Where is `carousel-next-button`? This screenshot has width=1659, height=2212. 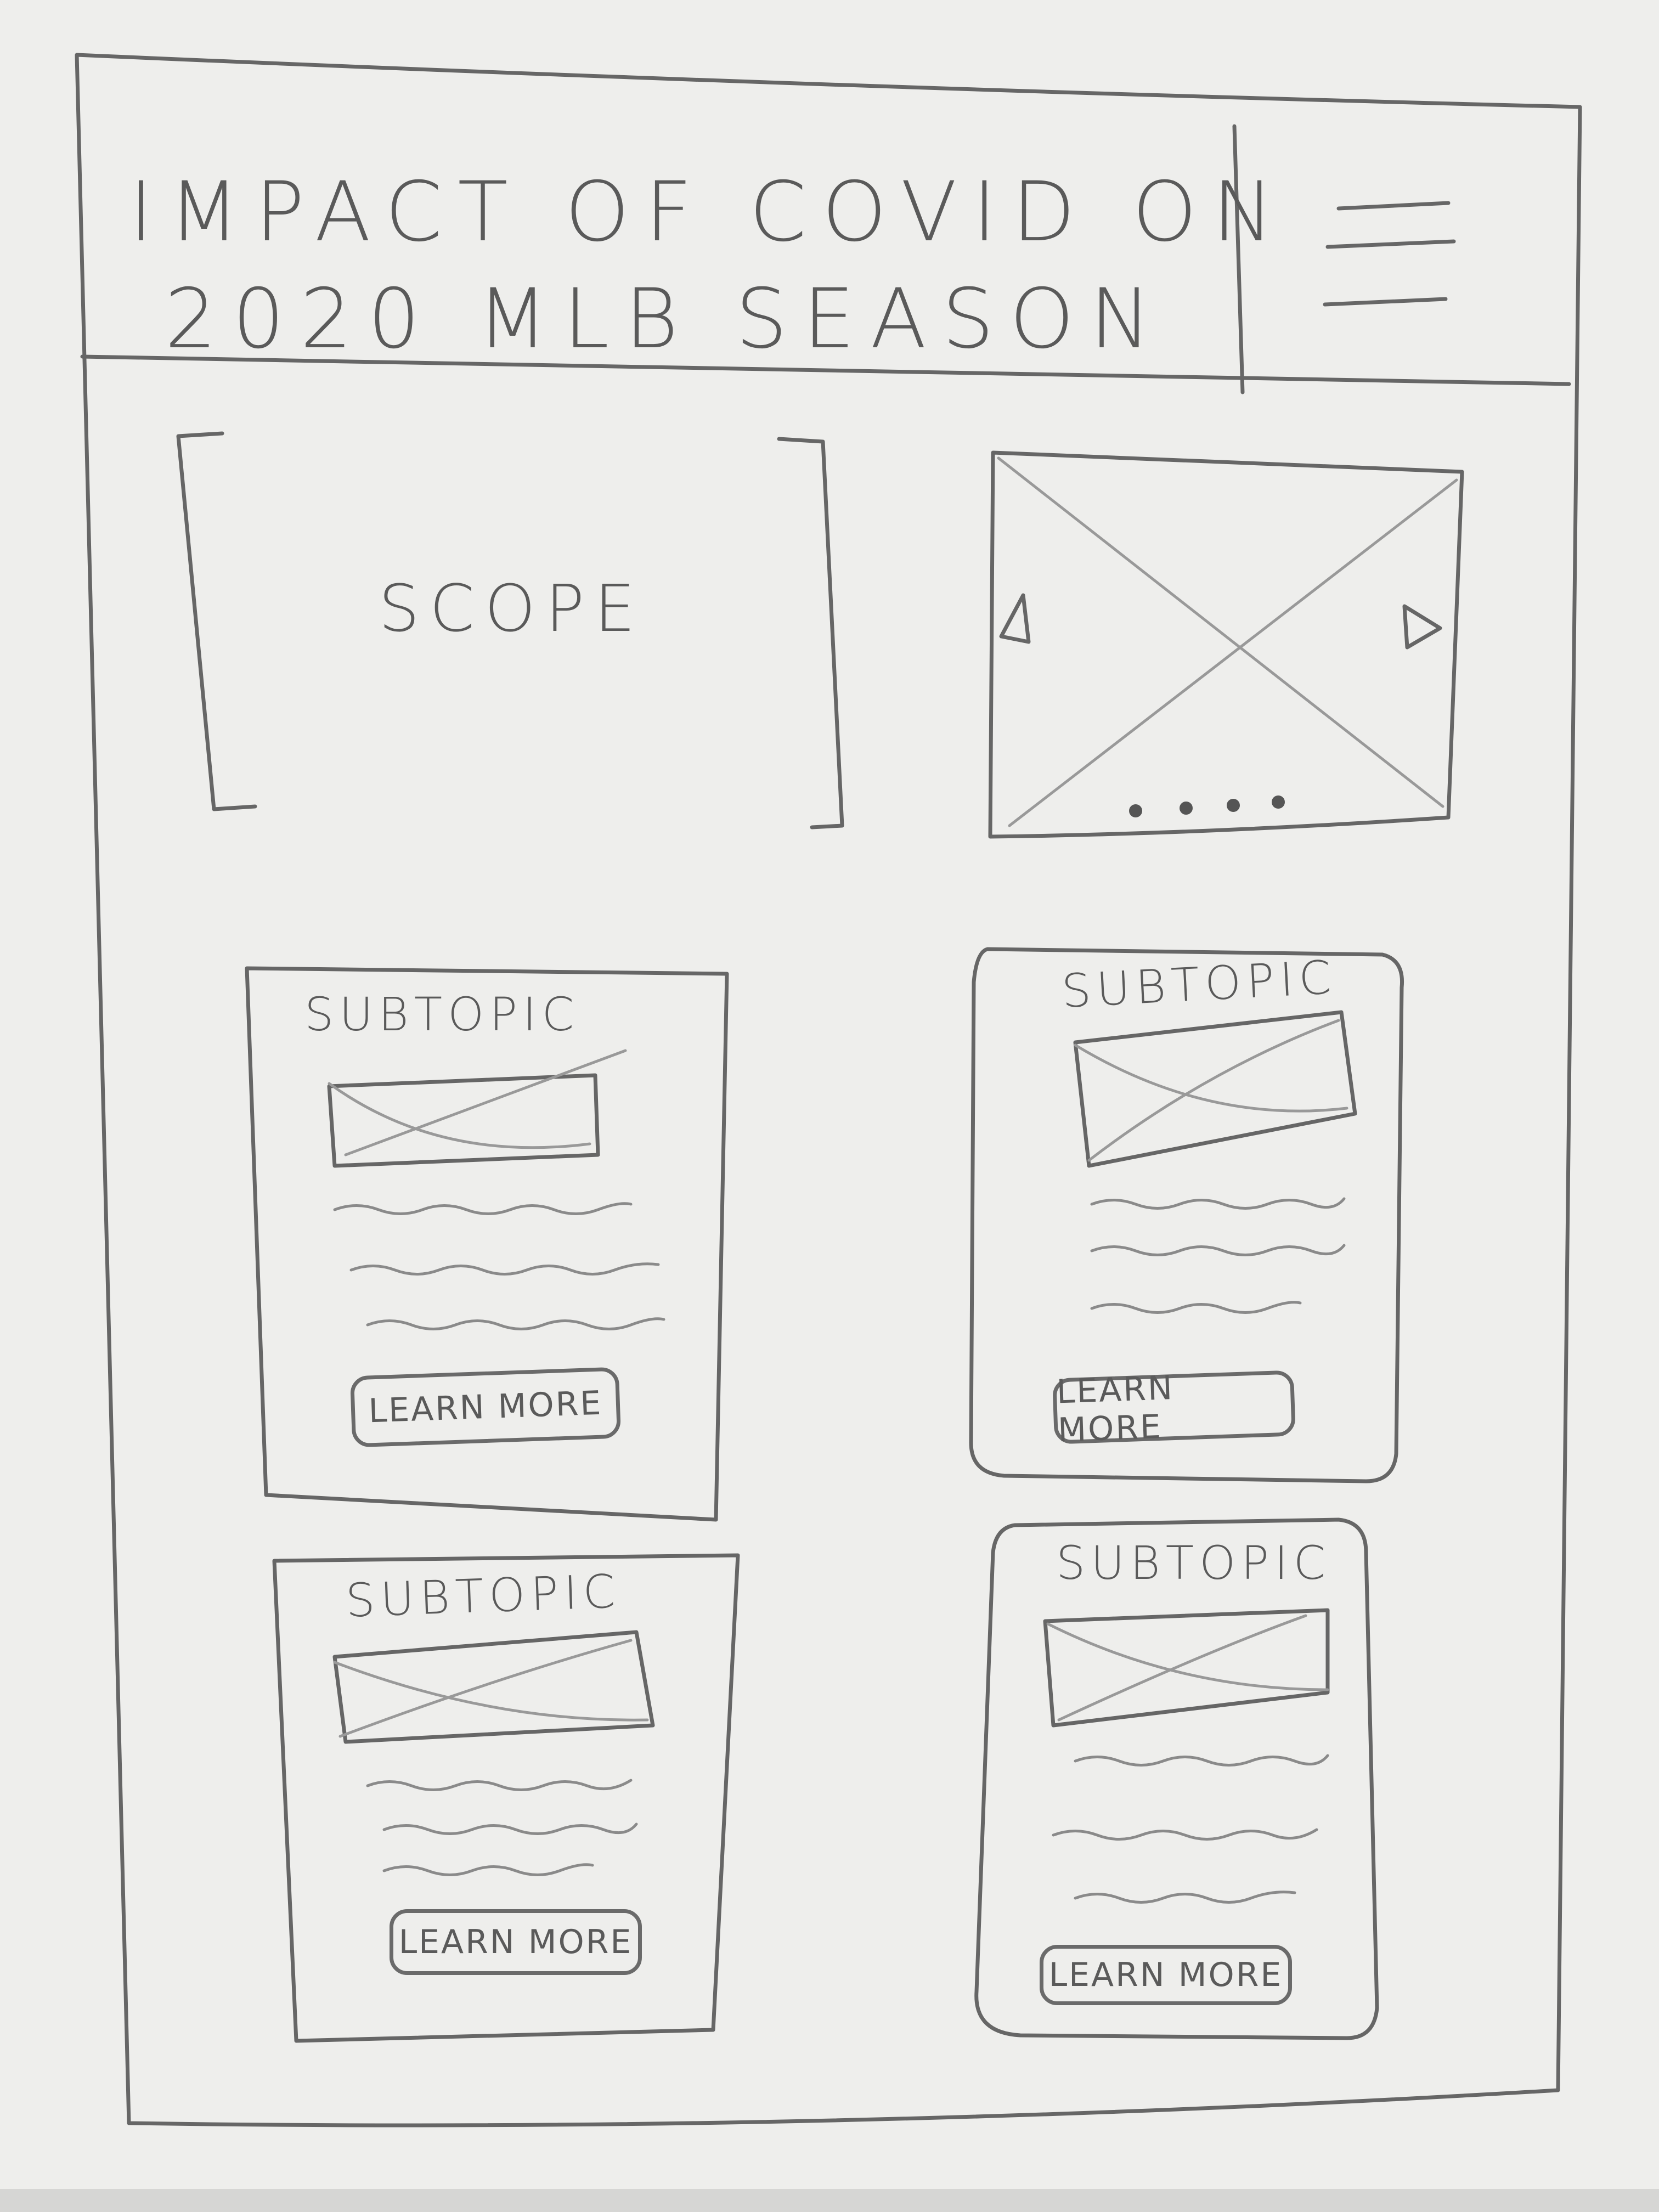
carousel-next-button is located at coordinates (1424, 628).